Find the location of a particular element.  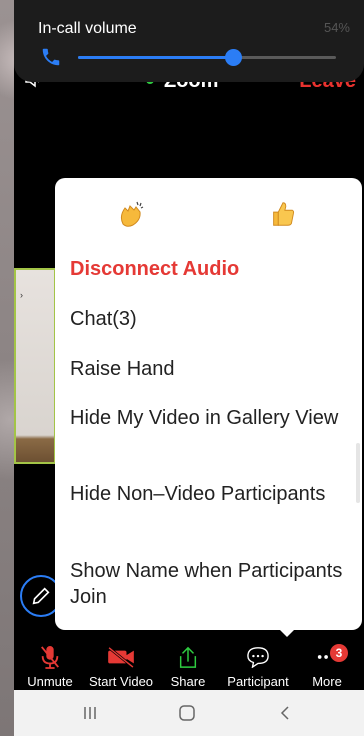

participant-label: Participant is located at coordinates (258, 681).